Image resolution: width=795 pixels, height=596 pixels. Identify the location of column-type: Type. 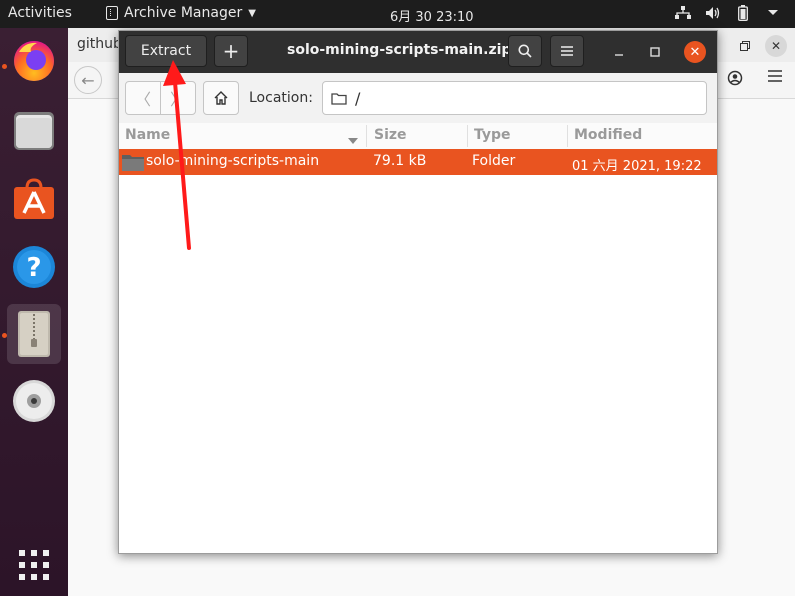
(492, 135).